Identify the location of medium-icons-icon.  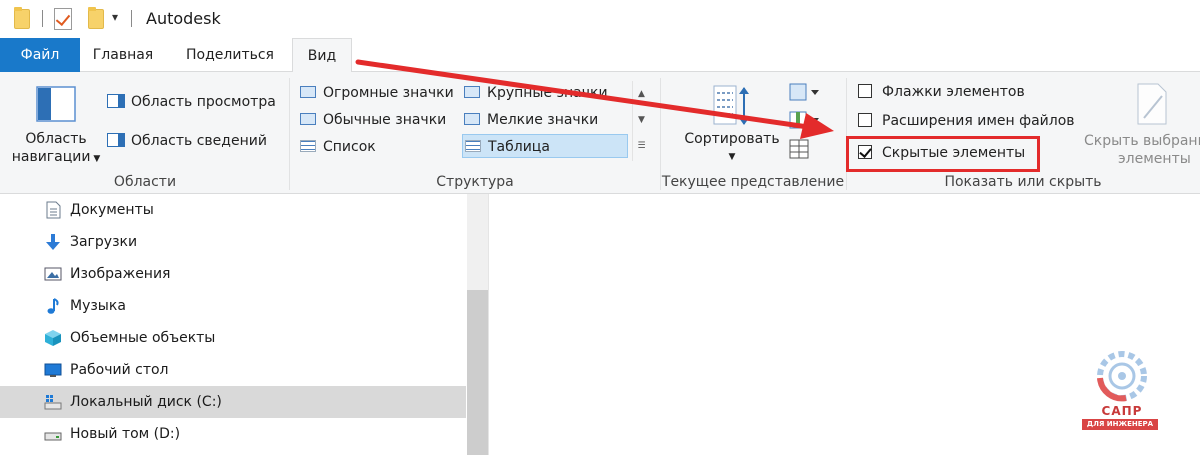
(308, 119).